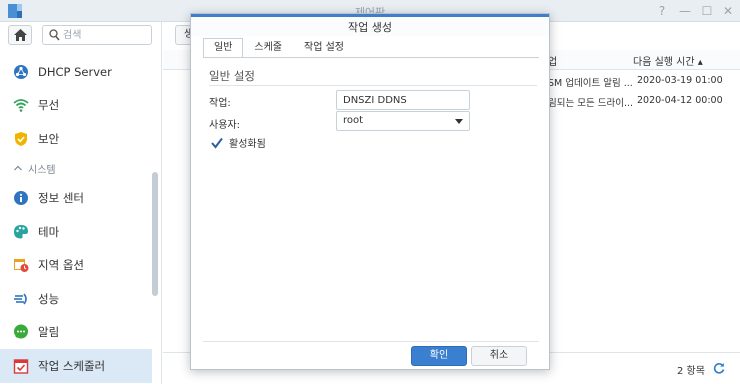 The image size is (740, 384). I want to click on sidebar-item-performance: 성능, so click(76, 299).